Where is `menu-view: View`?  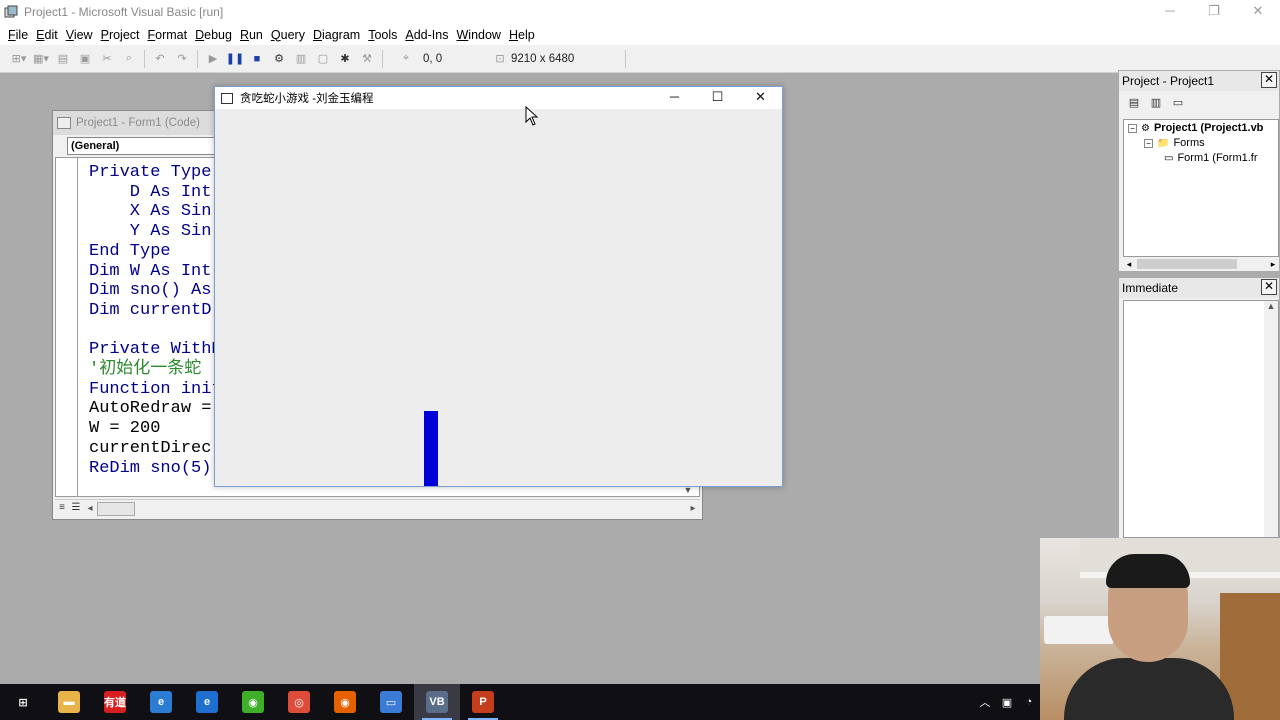 menu-view: View is located at coordinates (79, 35).